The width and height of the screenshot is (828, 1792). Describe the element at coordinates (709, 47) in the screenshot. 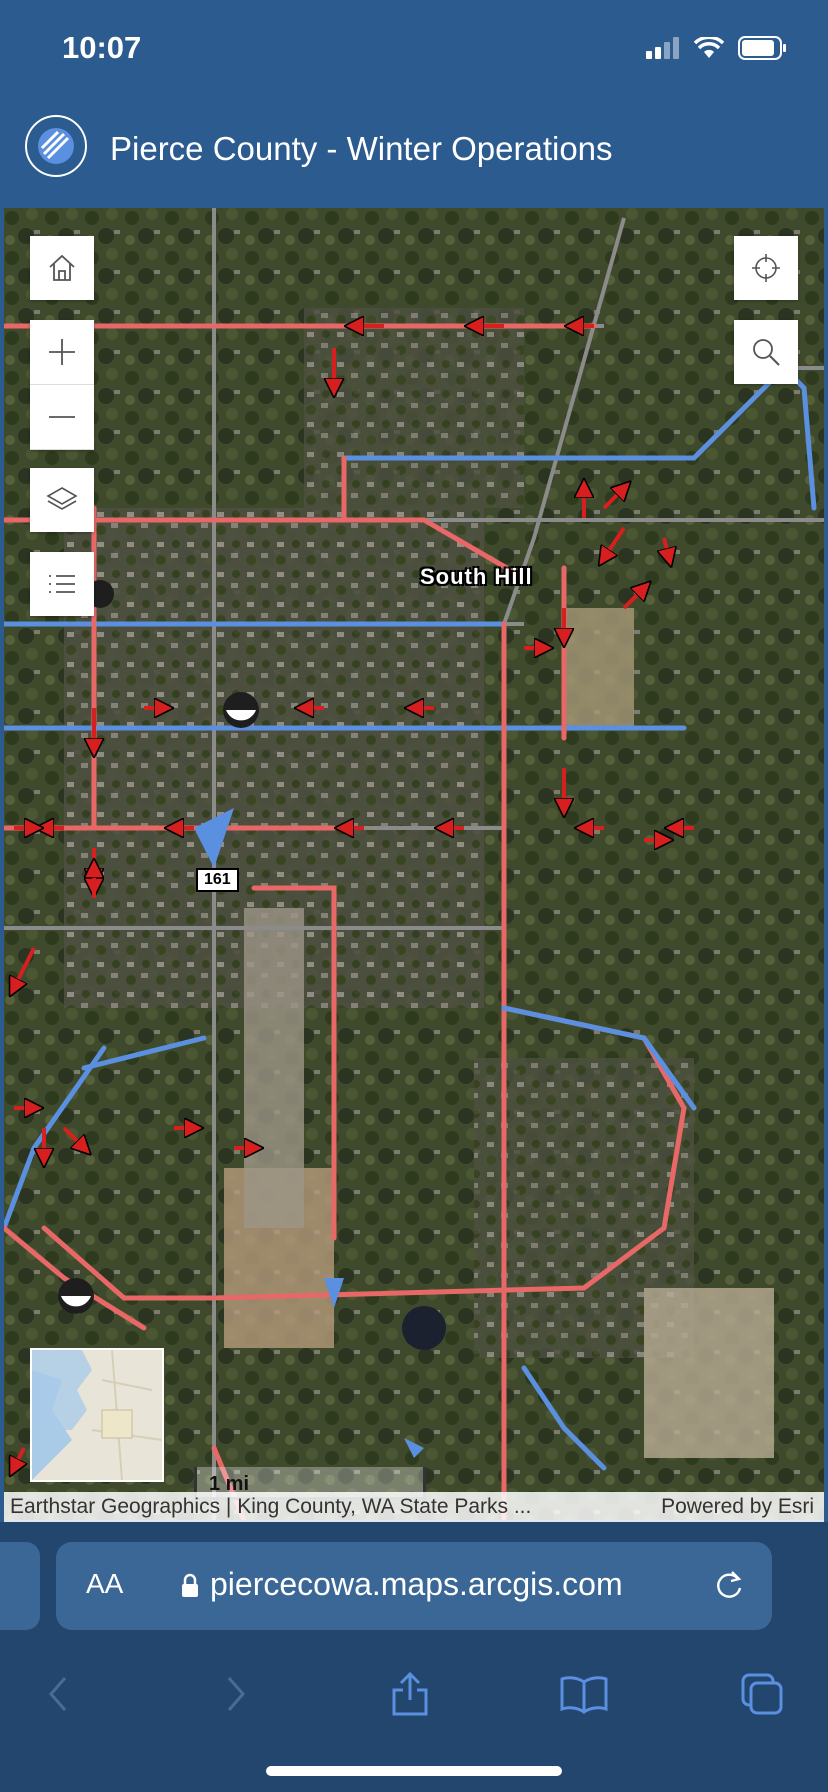

I see `wifi-icon` at that location.